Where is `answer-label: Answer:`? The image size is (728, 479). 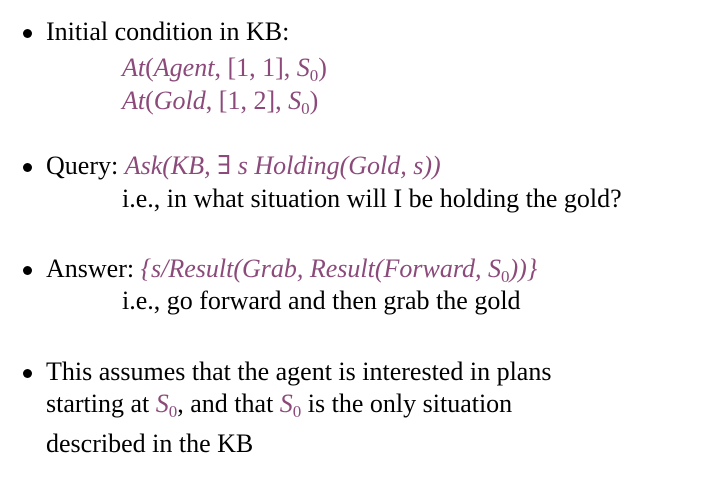
answer-label: Answer: is located at coordinates (90, 268).